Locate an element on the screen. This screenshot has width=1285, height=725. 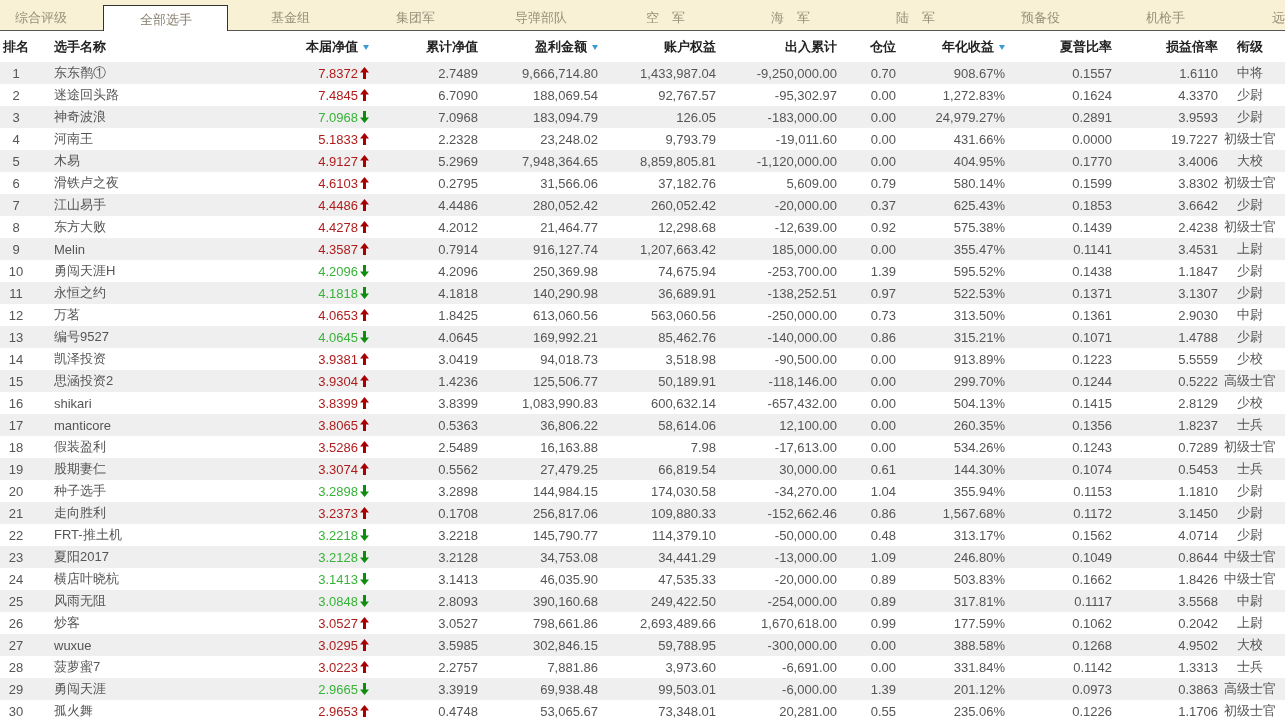
tab: 海 军 is located at coordinates (790, 17).